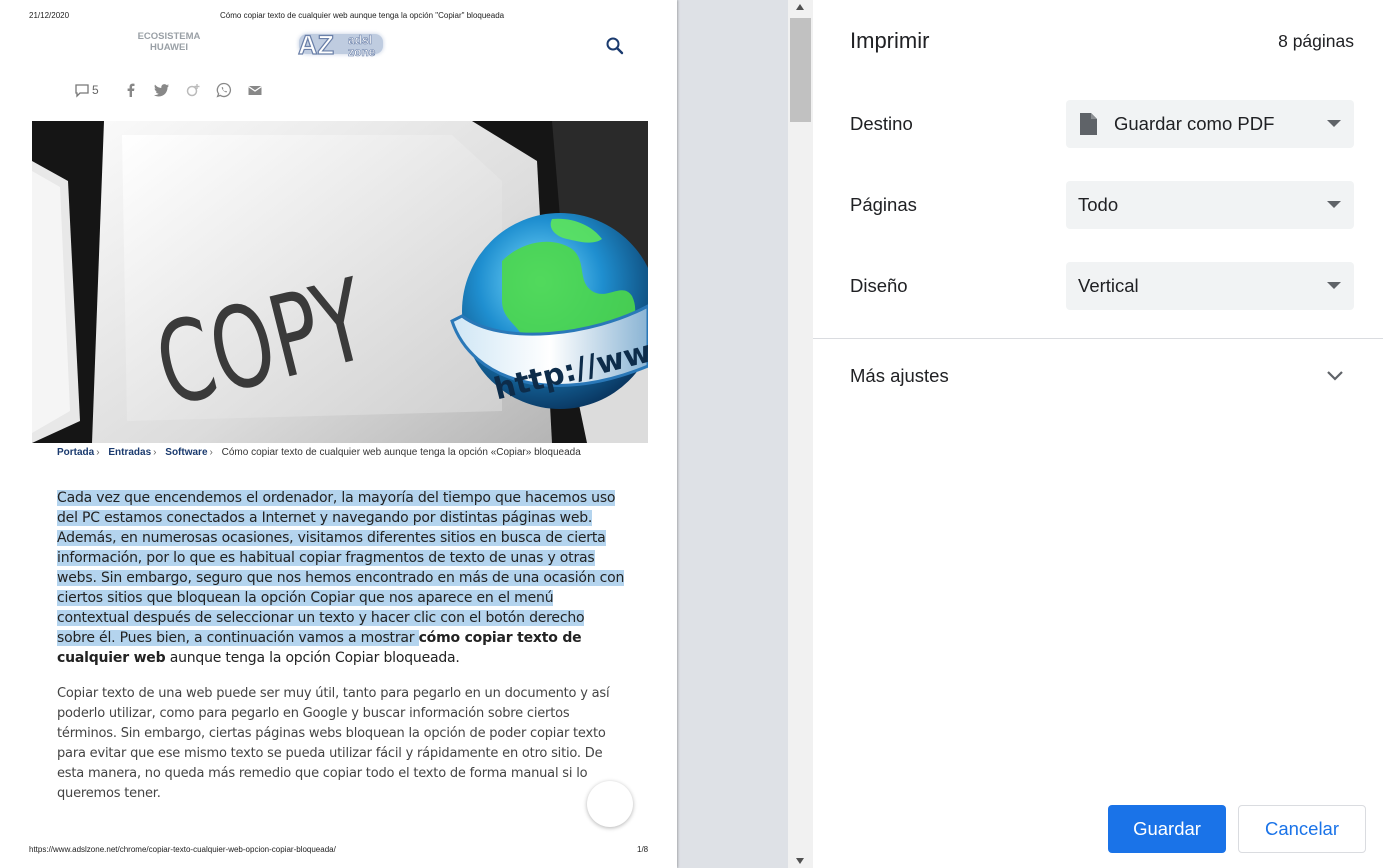  I want to click on breadcrumb-entradas: Entradas, so click(130, 452).